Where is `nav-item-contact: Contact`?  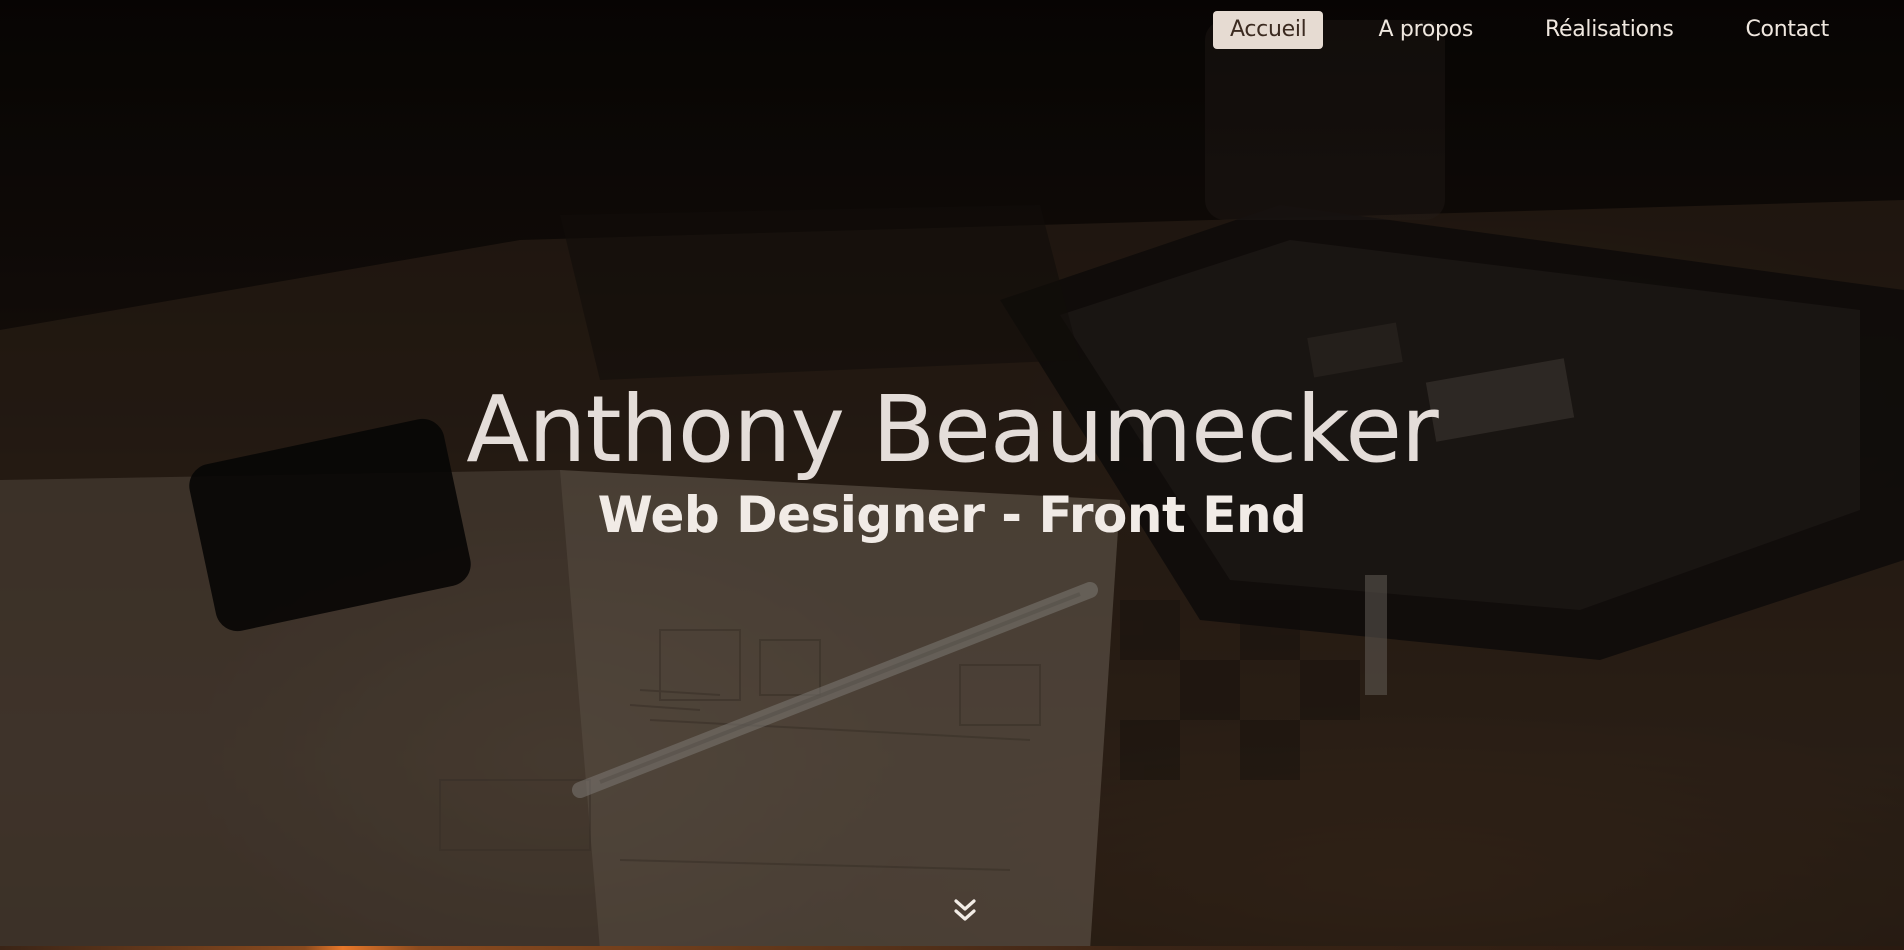
nav-item-contact: Contact is located at coordinates (1788, 30).